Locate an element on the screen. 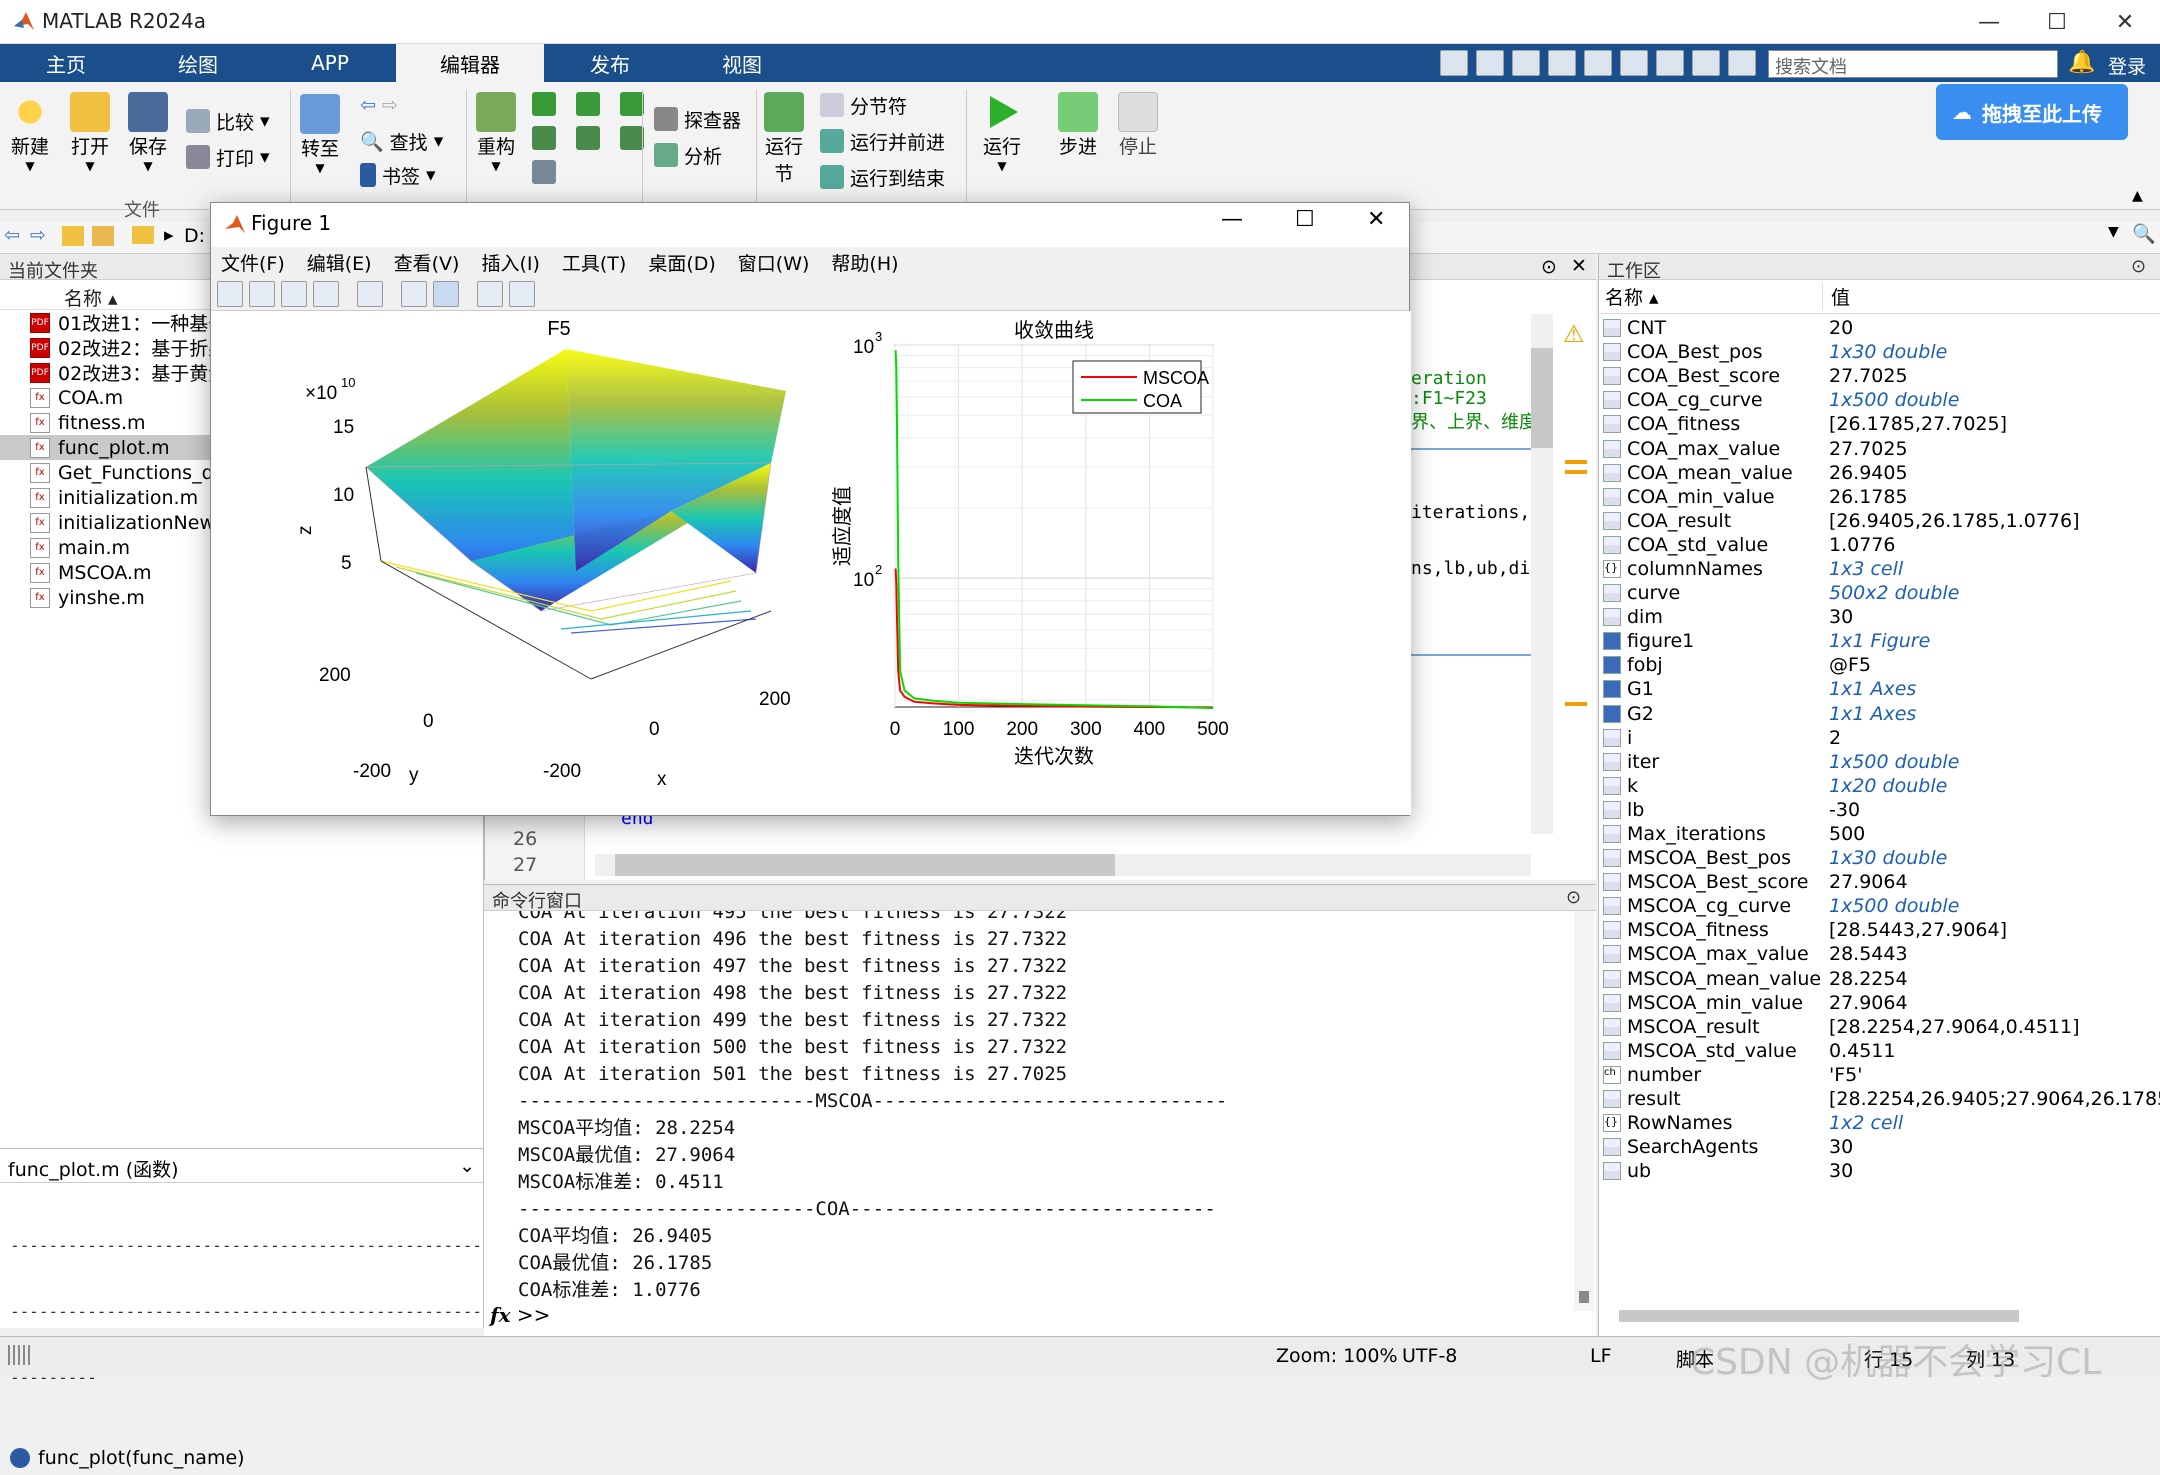 The width and height of the screenshot is (2160, 1475). wrap-comment-icon is located at coordinates (632, 104).